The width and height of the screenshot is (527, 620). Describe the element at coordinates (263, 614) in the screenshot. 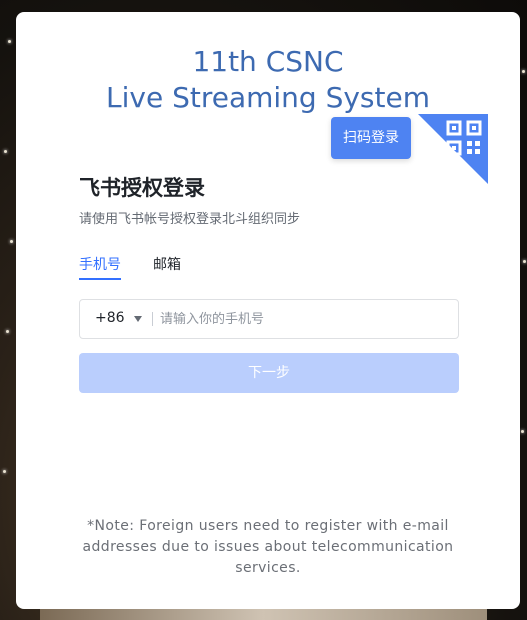

I see `background-strip` at that location.